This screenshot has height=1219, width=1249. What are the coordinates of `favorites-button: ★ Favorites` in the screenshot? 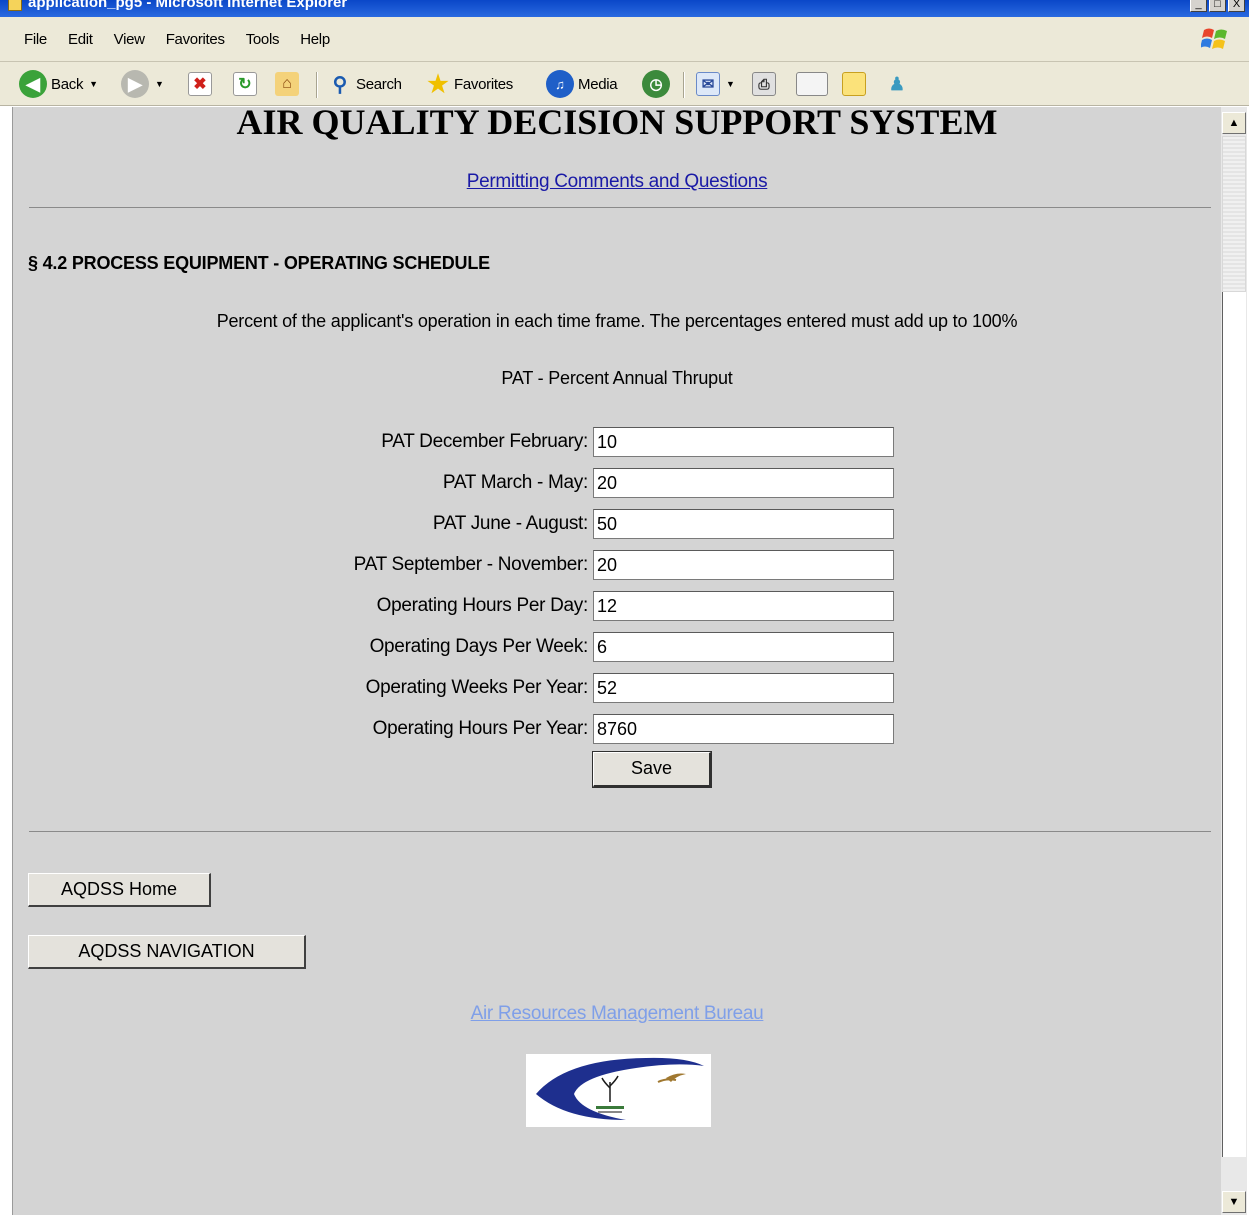 It's located at (469, 84).